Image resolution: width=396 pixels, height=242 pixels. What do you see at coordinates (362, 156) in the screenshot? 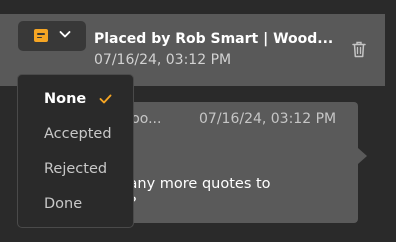
I see `message-bubble-tail` at bounding box center [362, 156].